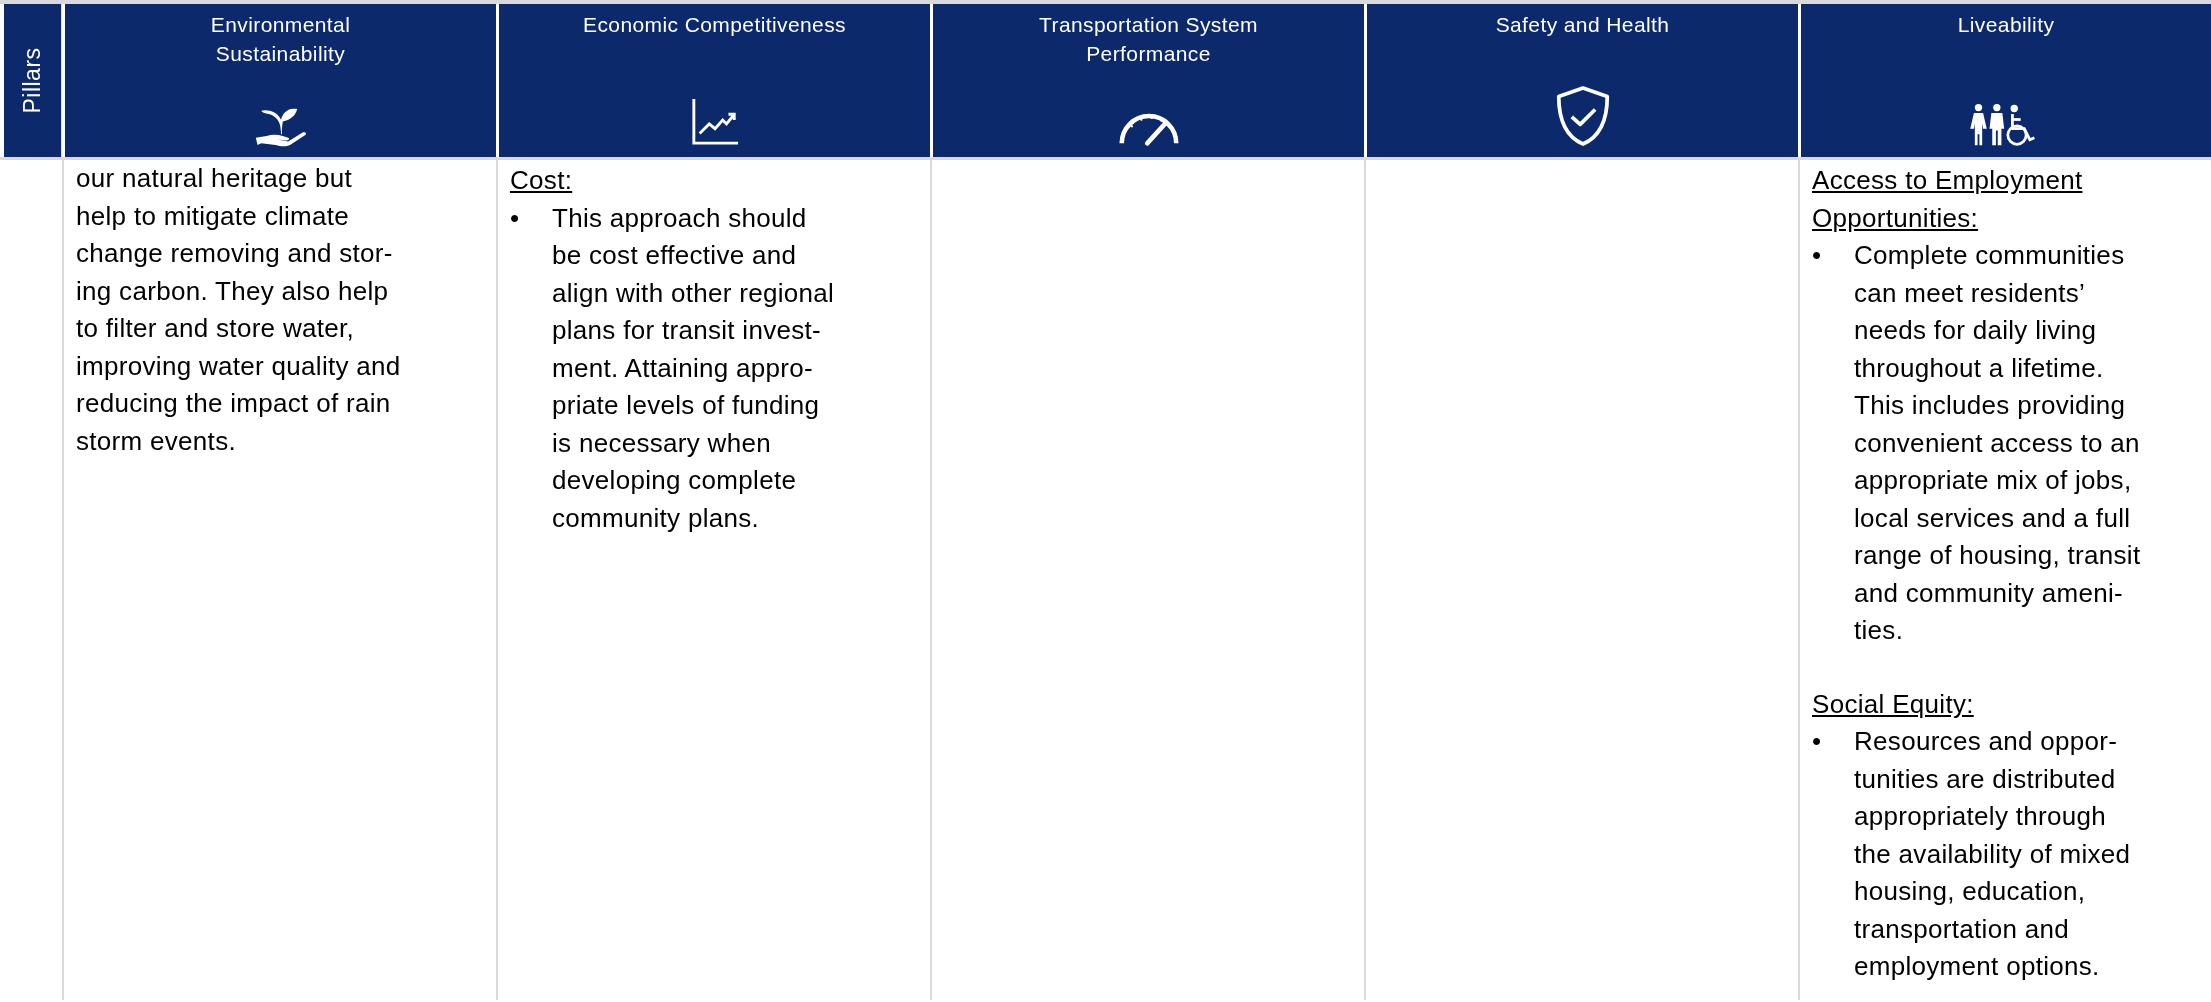 The image size is (2211, 1002). Describe the element at coordinates (693, 368) in the screenshot. I see `bullet-text: This approach should be cost effective and align with other regional plans for transit invest- ment. Attaining appro- priate levels of funding is necessary when developing complete community plans.` at that location.